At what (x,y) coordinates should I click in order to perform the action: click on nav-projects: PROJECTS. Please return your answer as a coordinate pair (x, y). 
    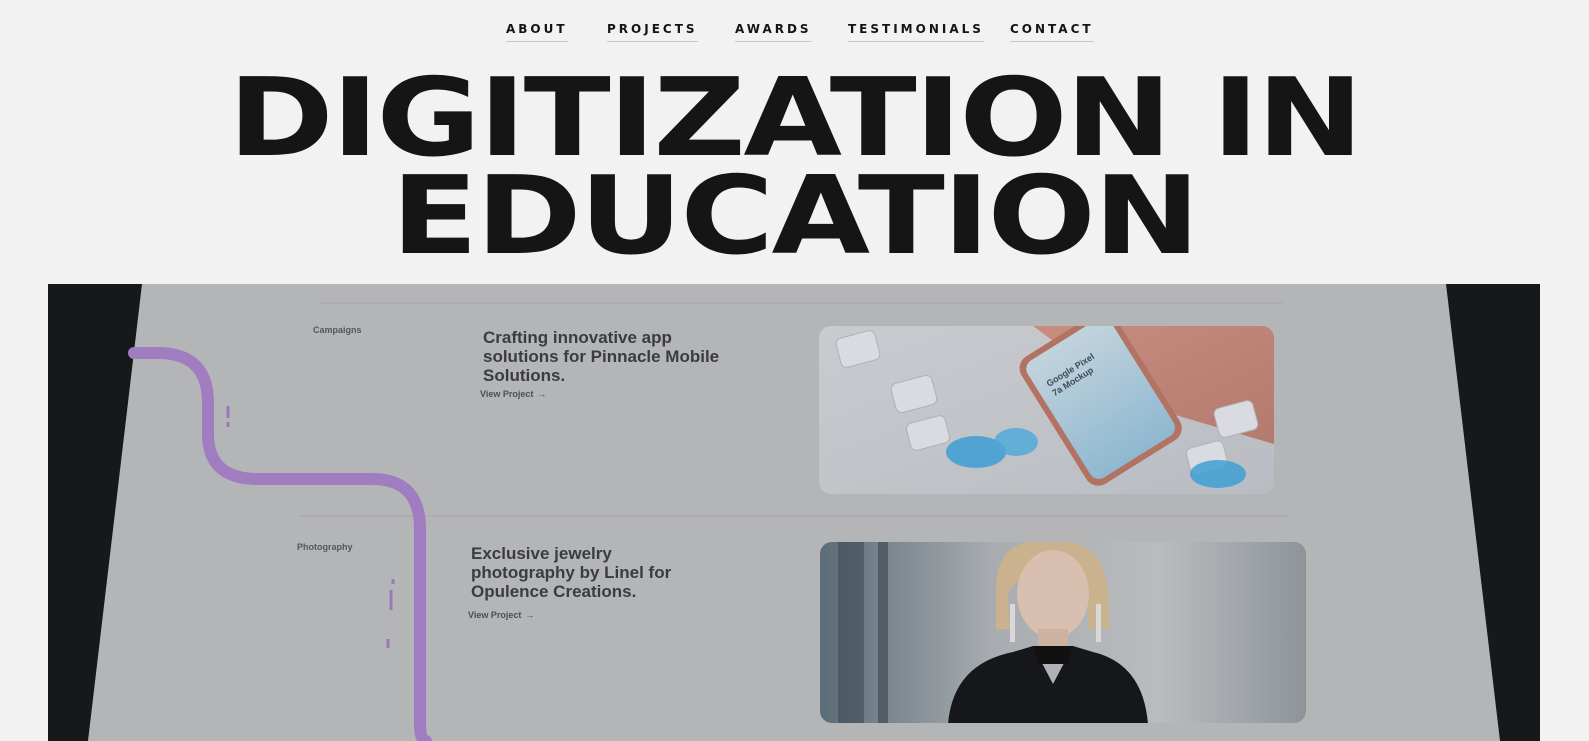
    Looking at the image, I should click on (652, 32).